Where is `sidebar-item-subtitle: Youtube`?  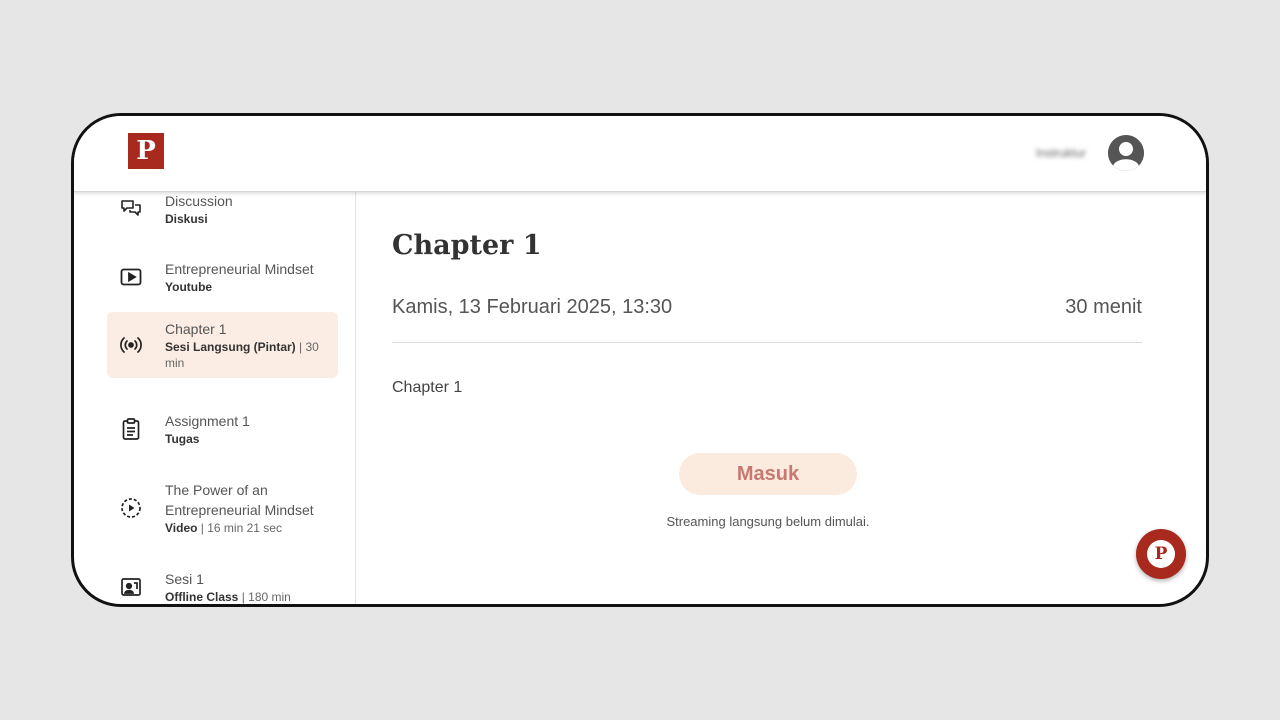
sidebar-item-subtitle: Youtube is located at coordinates (189, 287).